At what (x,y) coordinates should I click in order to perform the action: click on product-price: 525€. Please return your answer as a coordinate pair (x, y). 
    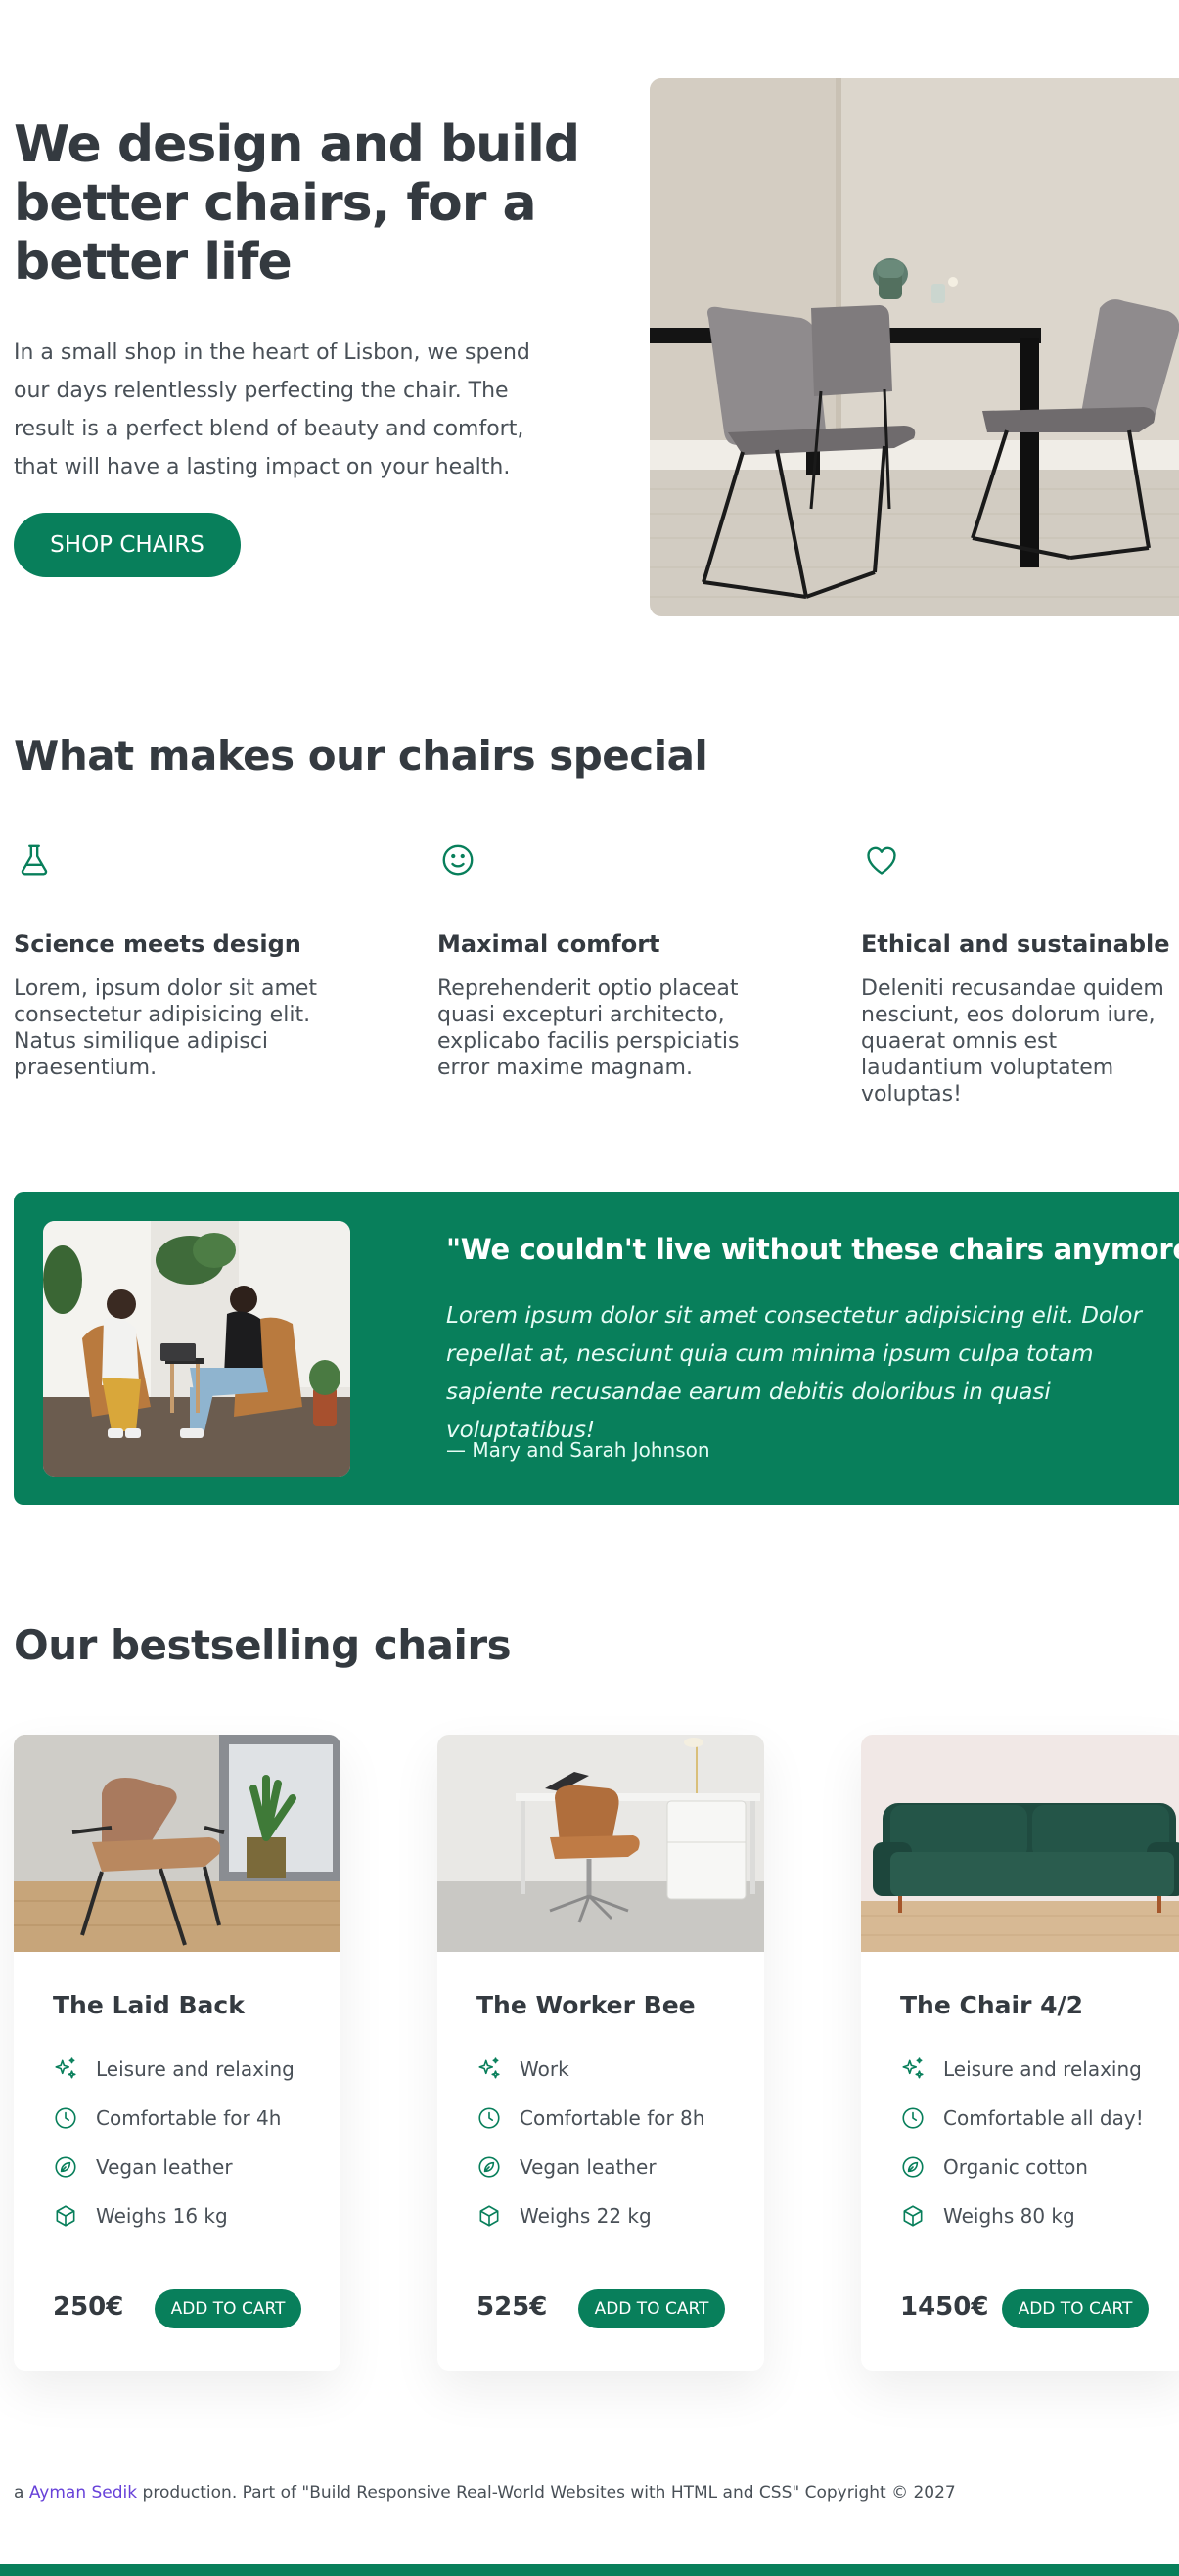
    Looking at the image, I should click on (512, 2307).